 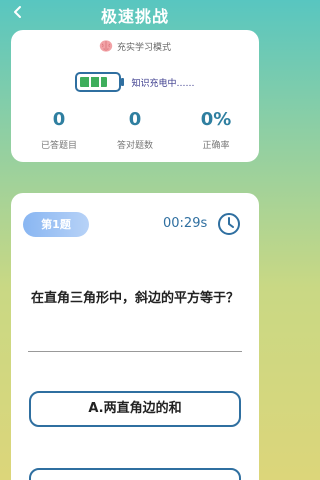 What do you see at coordinates (229, 224) in the screenshot?
I see `clock-icon` at bounding box center [229, 224].